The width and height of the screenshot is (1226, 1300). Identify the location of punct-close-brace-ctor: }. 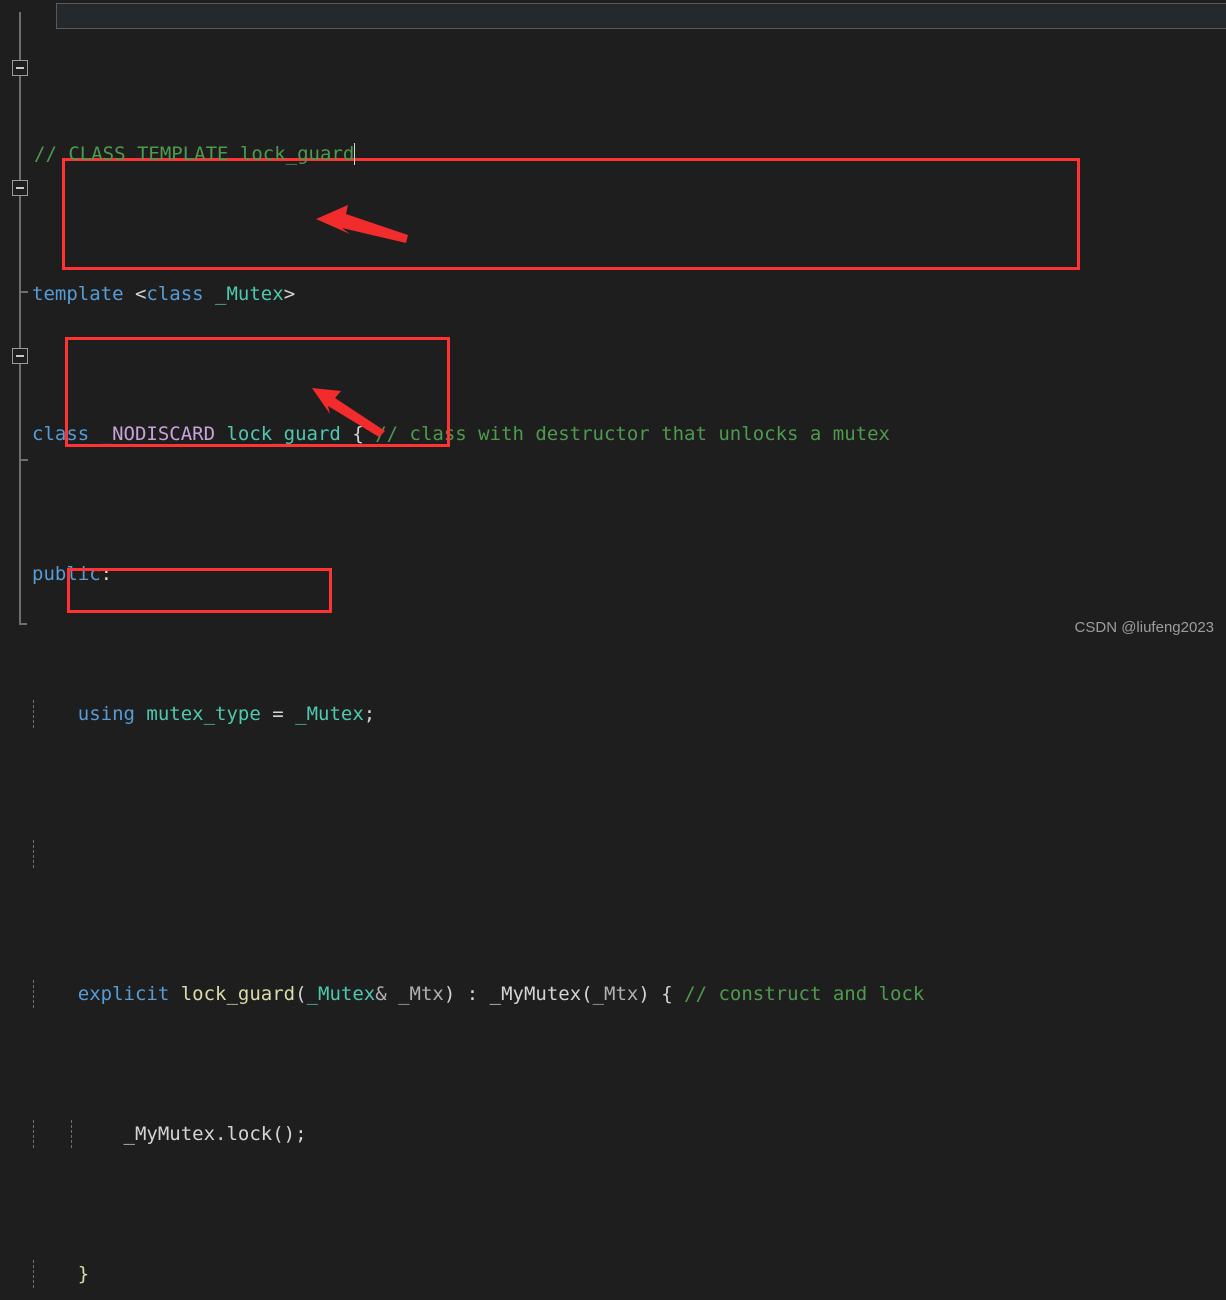
(83, 1274).